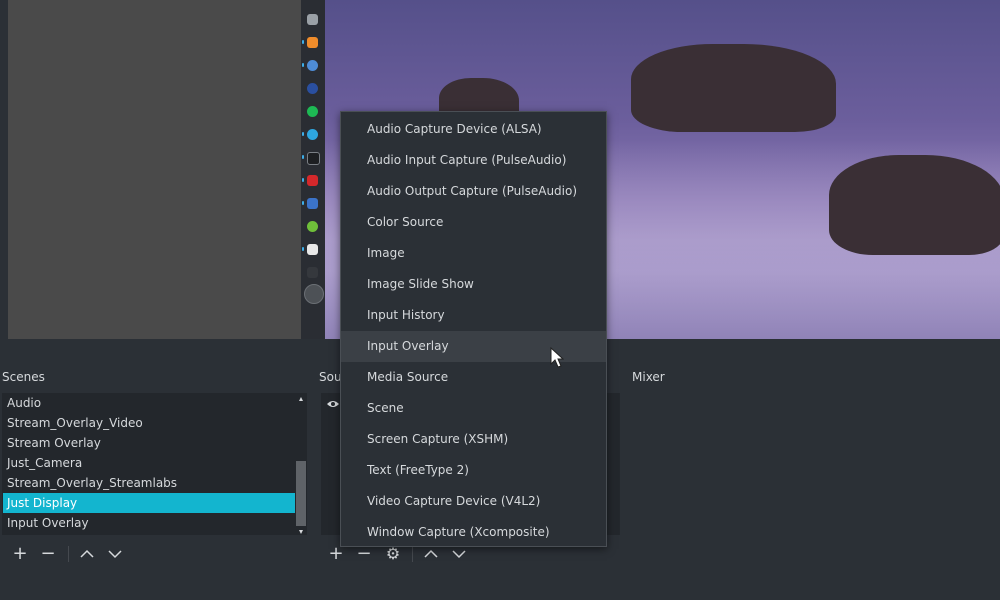 The width and height of the screenshot is (1000, 600). What do you see at coordinates (473, 160) in the screenshot?
I see `menu-item: Audio Input Capture (PulseAudio)` at bounding box center [473, 160].